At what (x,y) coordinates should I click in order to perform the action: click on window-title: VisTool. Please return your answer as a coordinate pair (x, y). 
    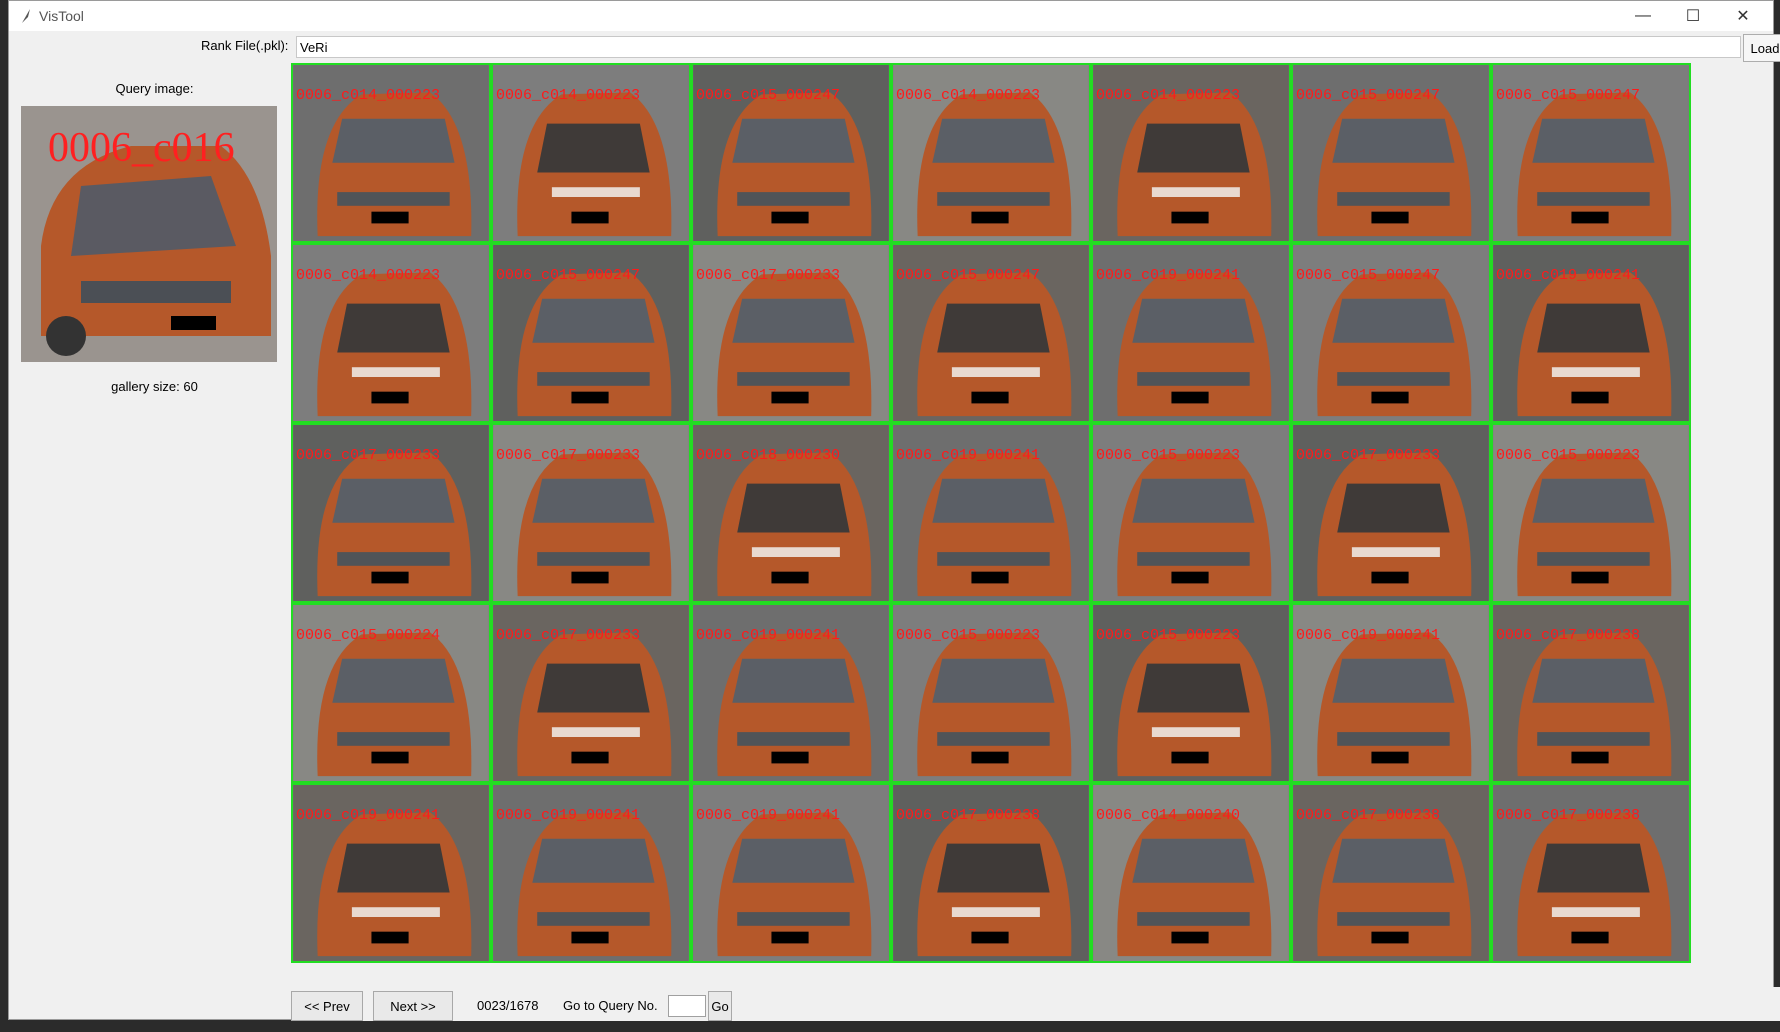
    Looking at the image, I should click on (61, 16).